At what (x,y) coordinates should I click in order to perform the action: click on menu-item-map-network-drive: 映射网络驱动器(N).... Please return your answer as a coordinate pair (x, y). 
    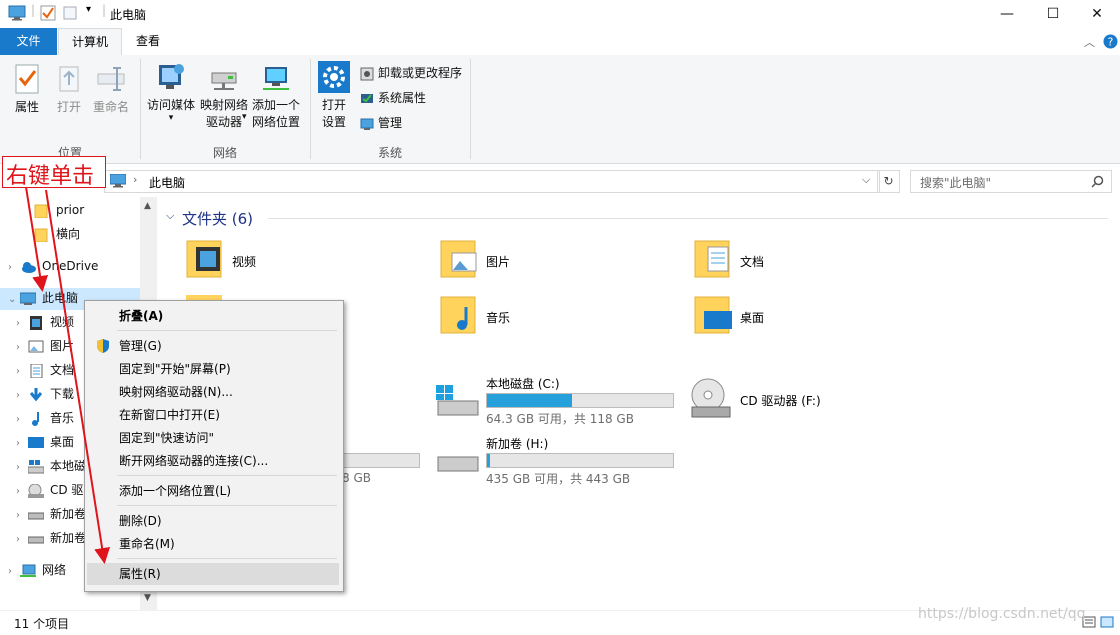
    Looking at the image, I should click on (213, 392).